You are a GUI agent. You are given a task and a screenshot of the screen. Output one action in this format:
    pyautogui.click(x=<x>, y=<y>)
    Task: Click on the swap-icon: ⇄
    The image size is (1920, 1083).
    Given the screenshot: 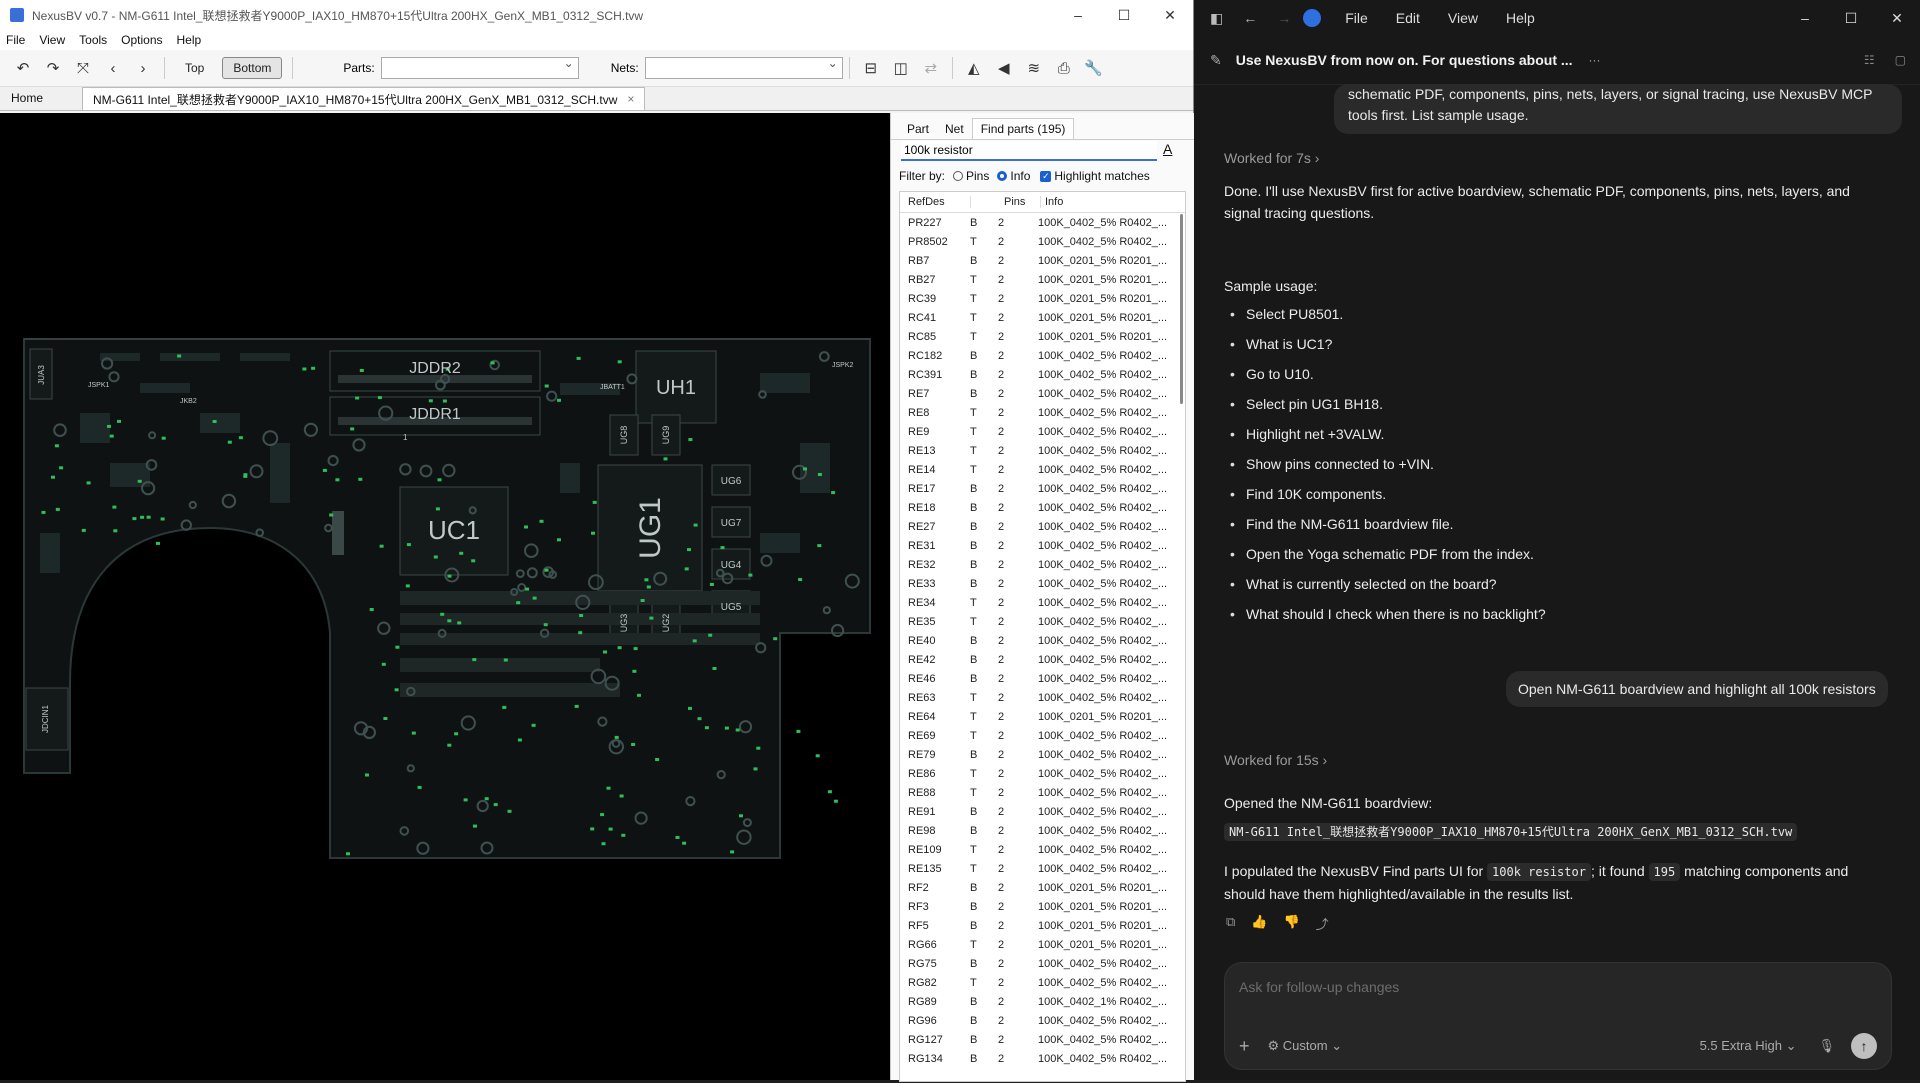 What is the action you would take?
    pyautogui.click(x=931, y=68)
    